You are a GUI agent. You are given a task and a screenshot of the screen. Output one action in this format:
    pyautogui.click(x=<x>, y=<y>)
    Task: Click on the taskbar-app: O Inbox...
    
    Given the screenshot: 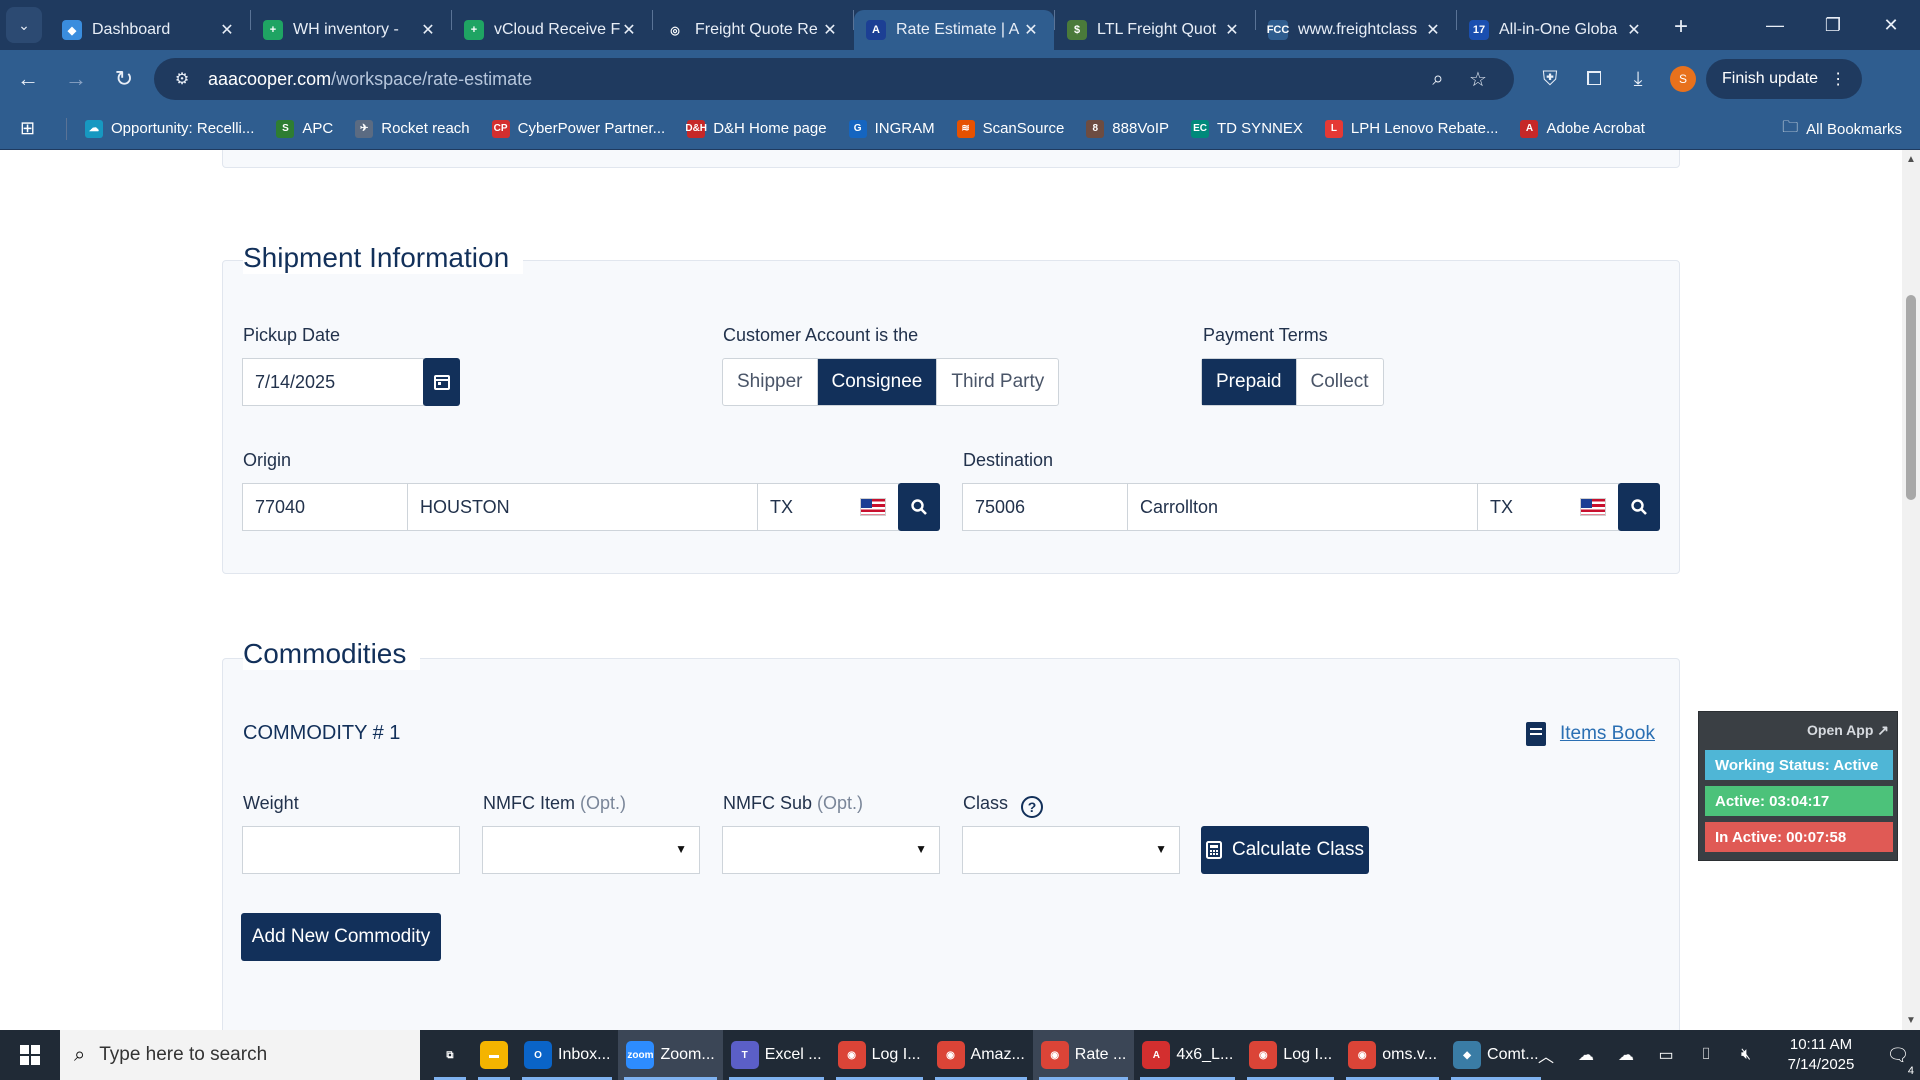 What is the action you would take?
    pyautogui.click(x=567, y=1055)
    